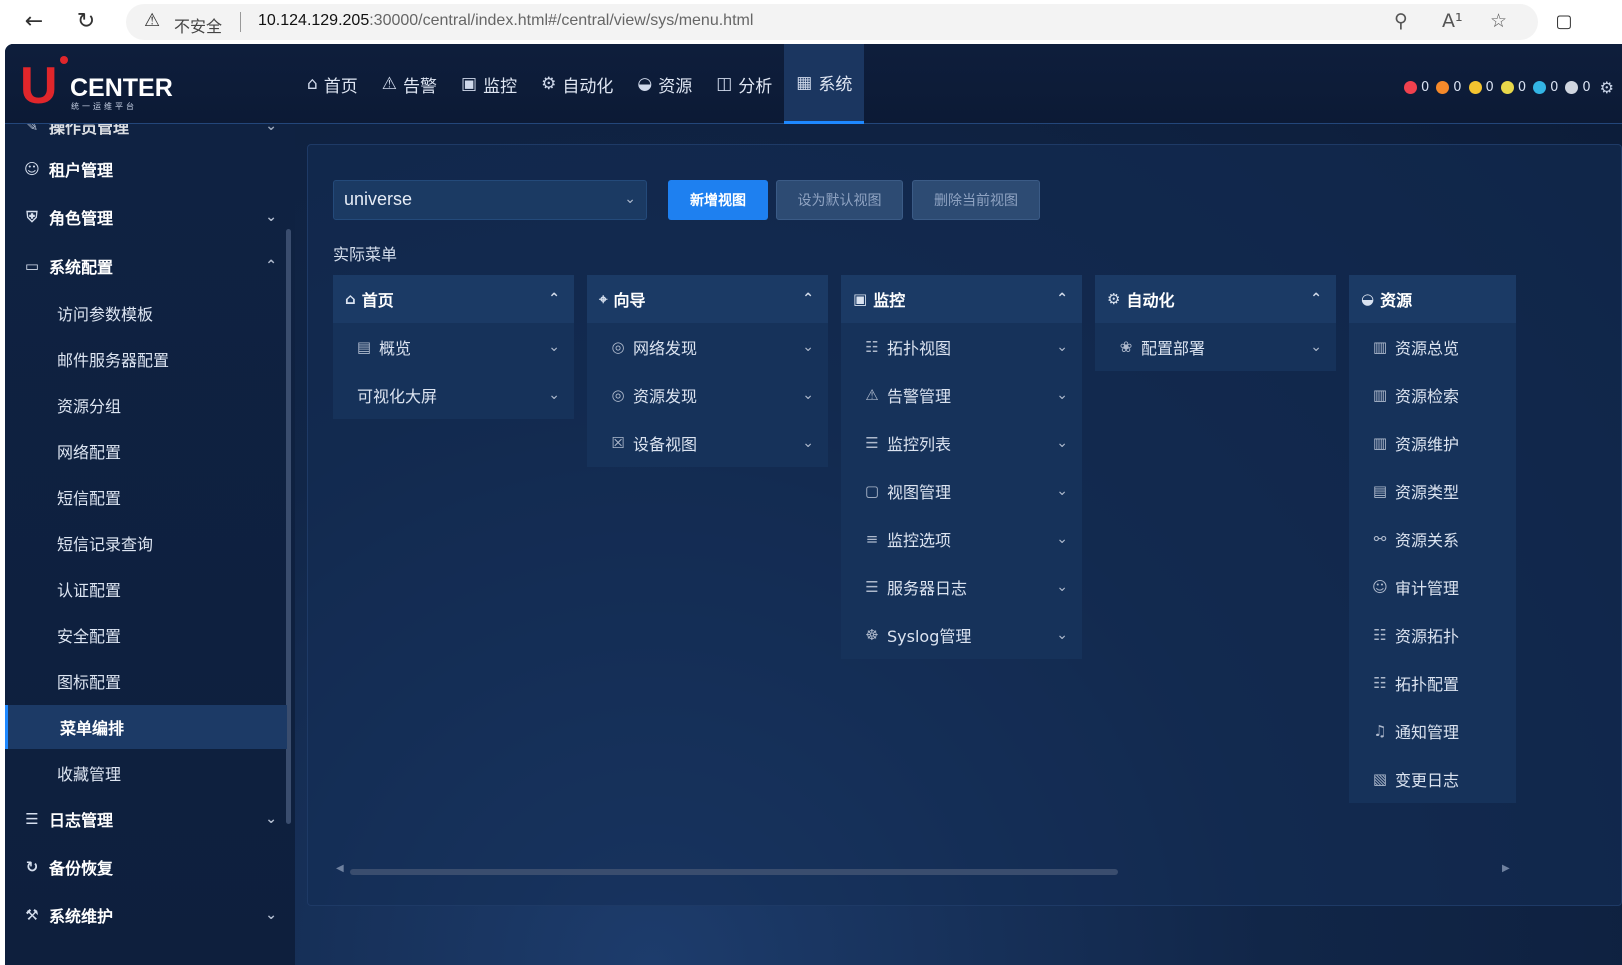  I want to click on menu-item: ⚯ 资源关系, so click(1432, 539).